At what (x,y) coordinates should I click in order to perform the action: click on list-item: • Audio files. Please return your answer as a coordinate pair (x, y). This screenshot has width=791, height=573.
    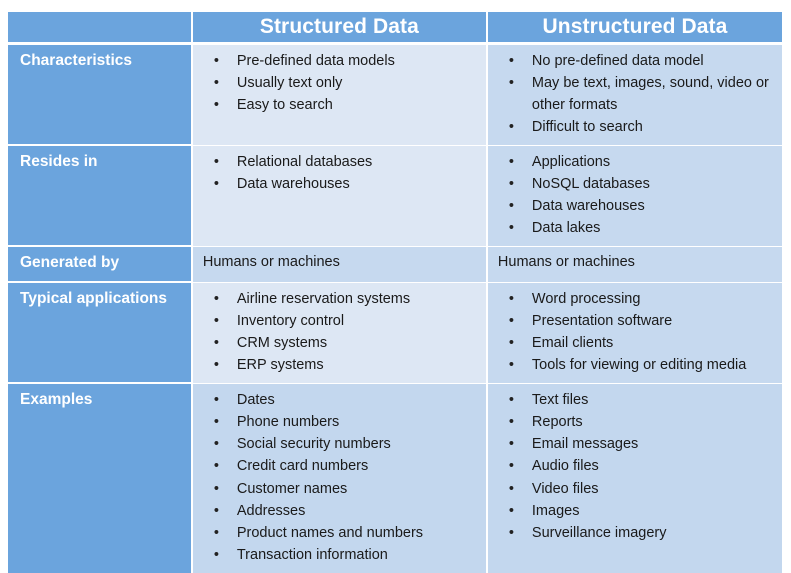
    Looking at the image, I should click on (635, 466).